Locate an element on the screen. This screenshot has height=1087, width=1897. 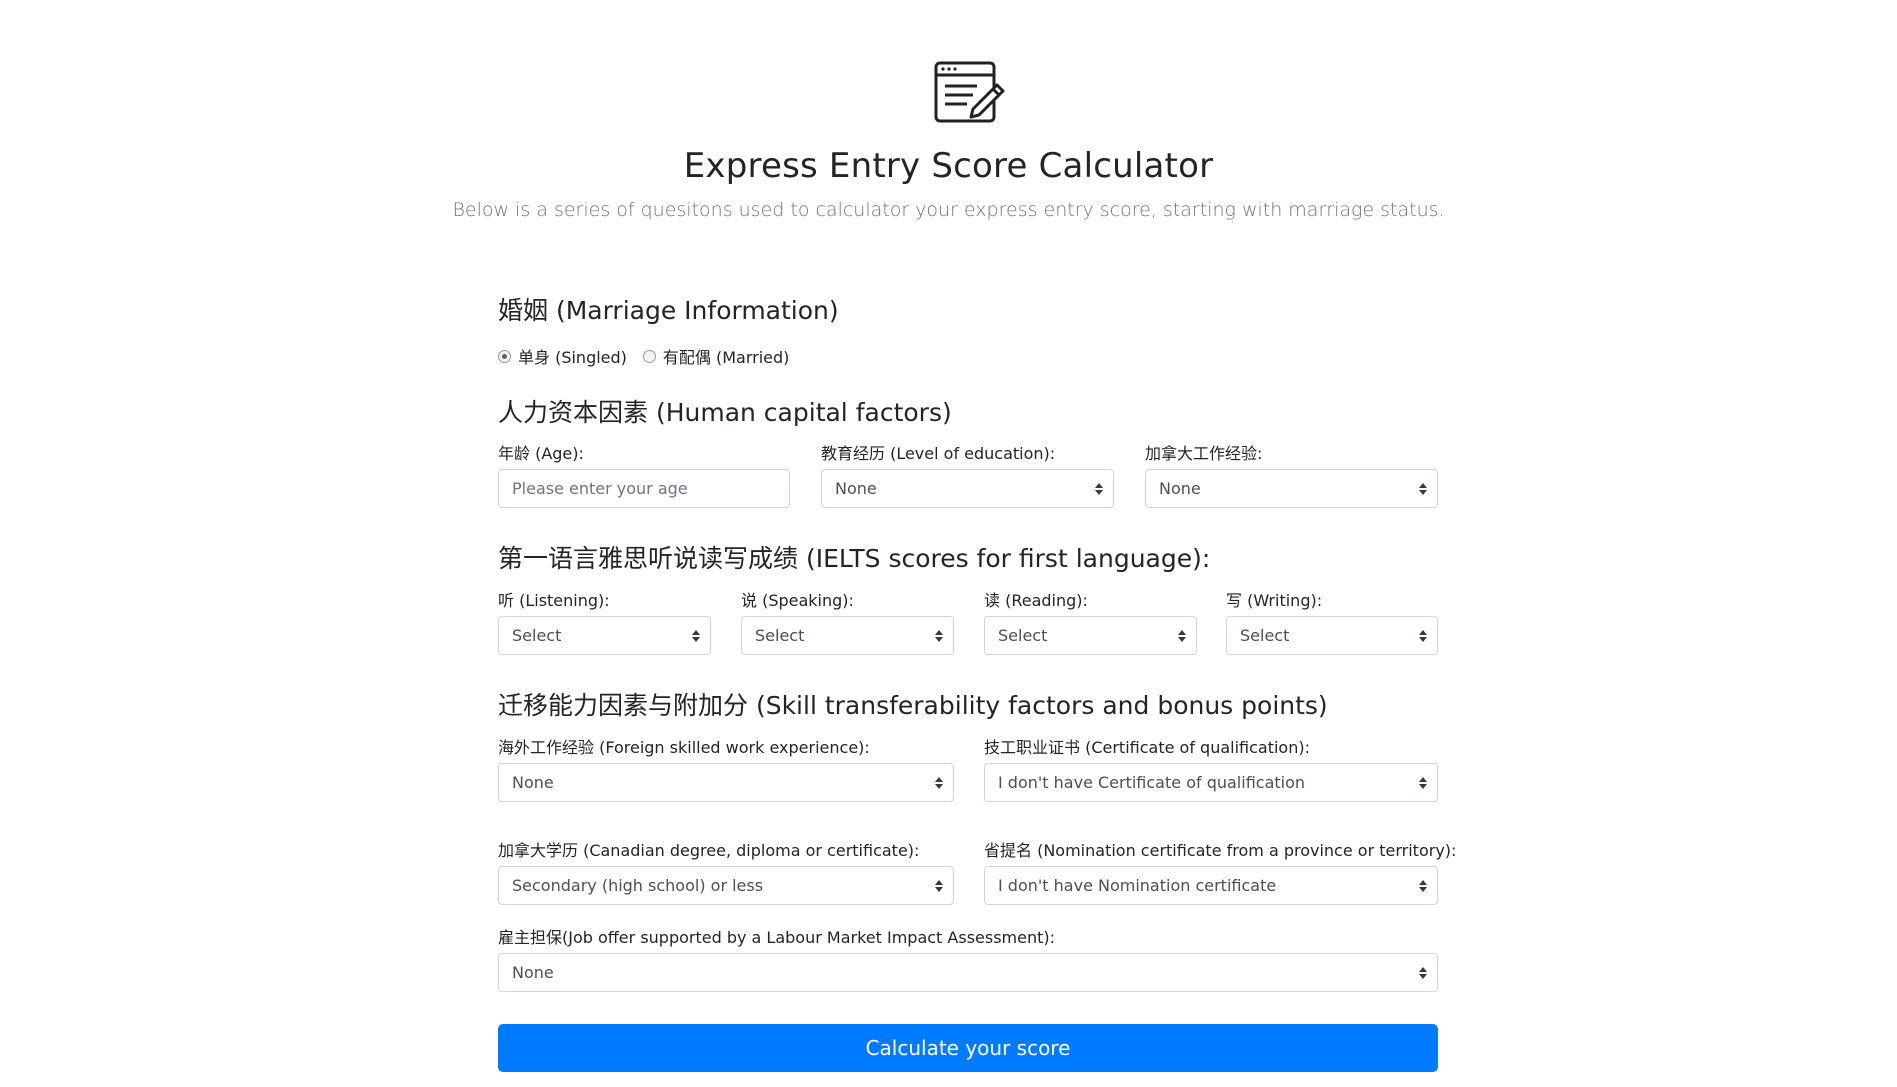
radio-married: 有配偶 (Married) is located at coordinates (716, 356).